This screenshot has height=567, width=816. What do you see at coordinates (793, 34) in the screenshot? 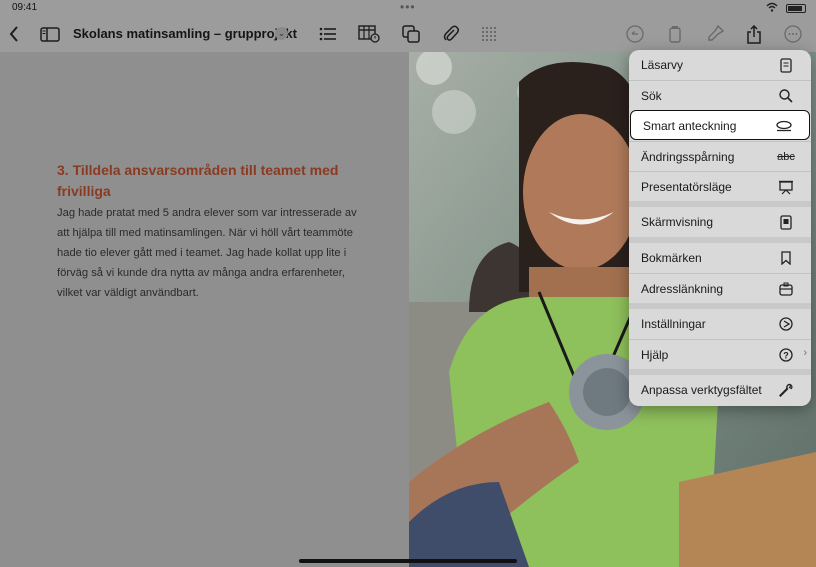
I see `more-options-icon` at bounding box center [793, 34].